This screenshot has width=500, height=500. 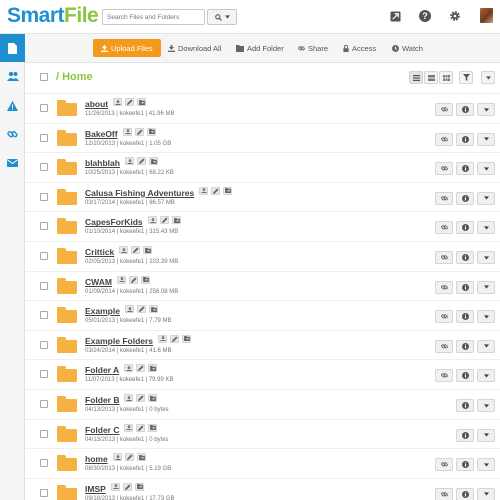 What do you see at coordinates (431, 77) in the screenshot?
I see `detail-view-button` at bounding box center [431, 77].